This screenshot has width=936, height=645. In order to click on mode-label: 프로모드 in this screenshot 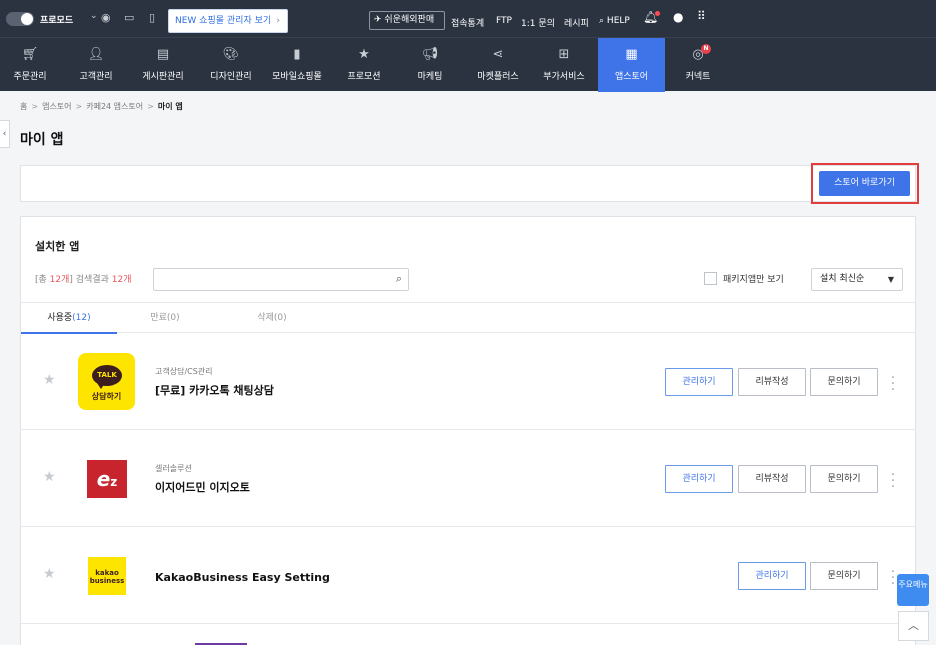, I will do `click(57, 21)`.